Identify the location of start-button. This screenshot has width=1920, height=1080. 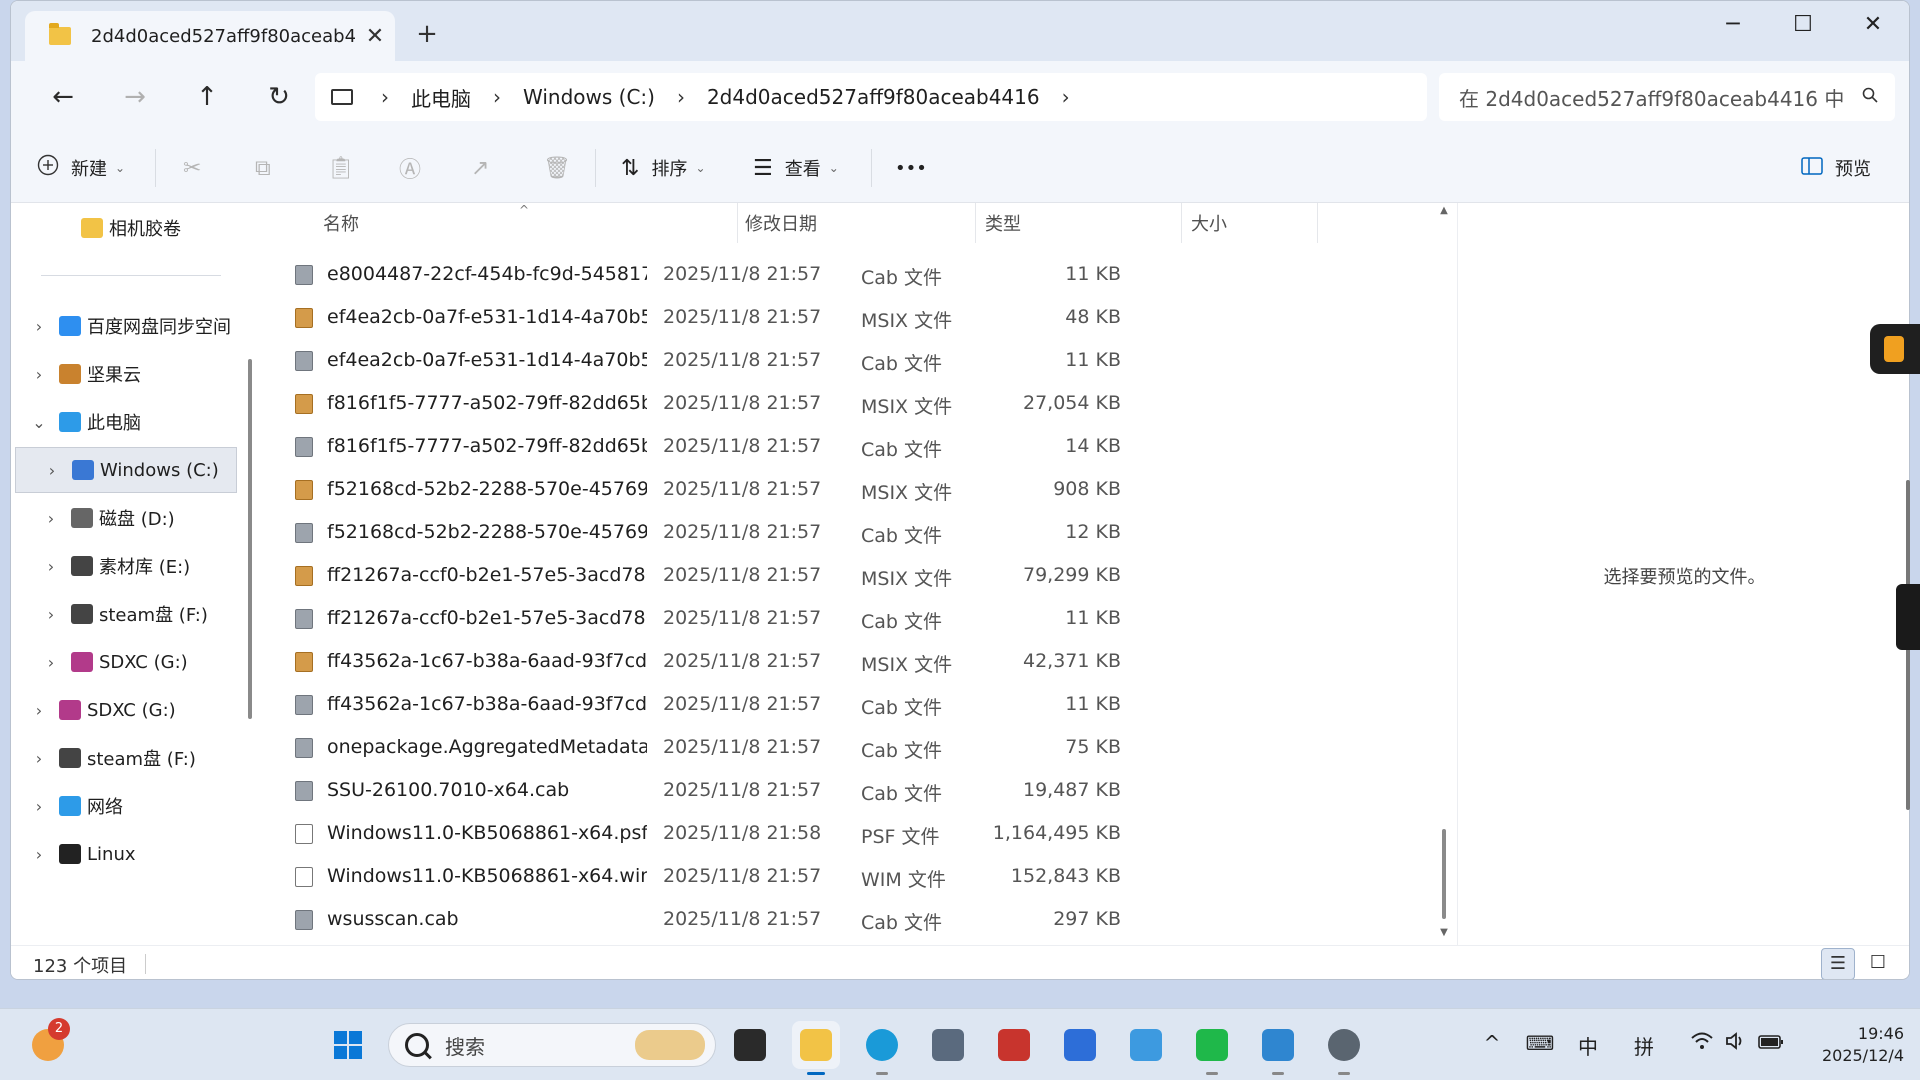
(348, 1045).